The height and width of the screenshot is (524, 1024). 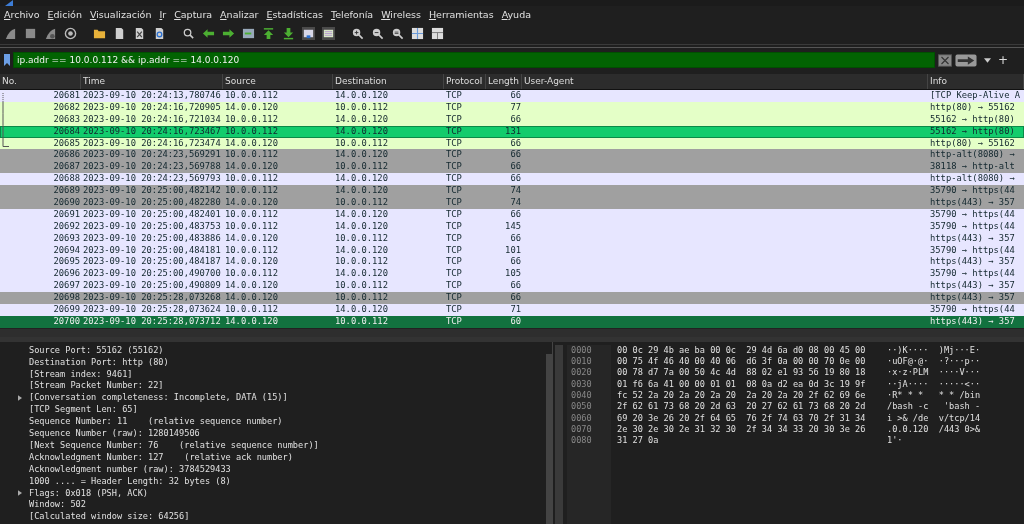 What do you see at coordinates (10, 33) in the screenshot?
I see `fin-icon` at bounding box center [10, 33].